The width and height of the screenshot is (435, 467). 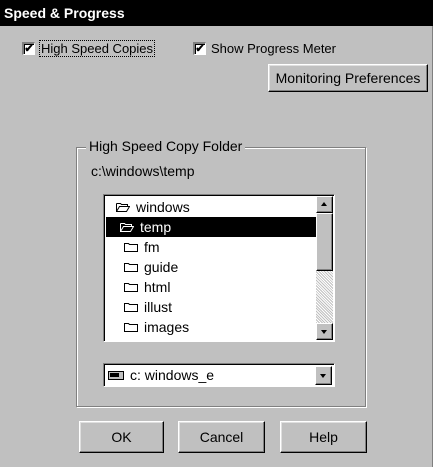 I want to click on folder-item-label: fm, so click(x=152, y=247).